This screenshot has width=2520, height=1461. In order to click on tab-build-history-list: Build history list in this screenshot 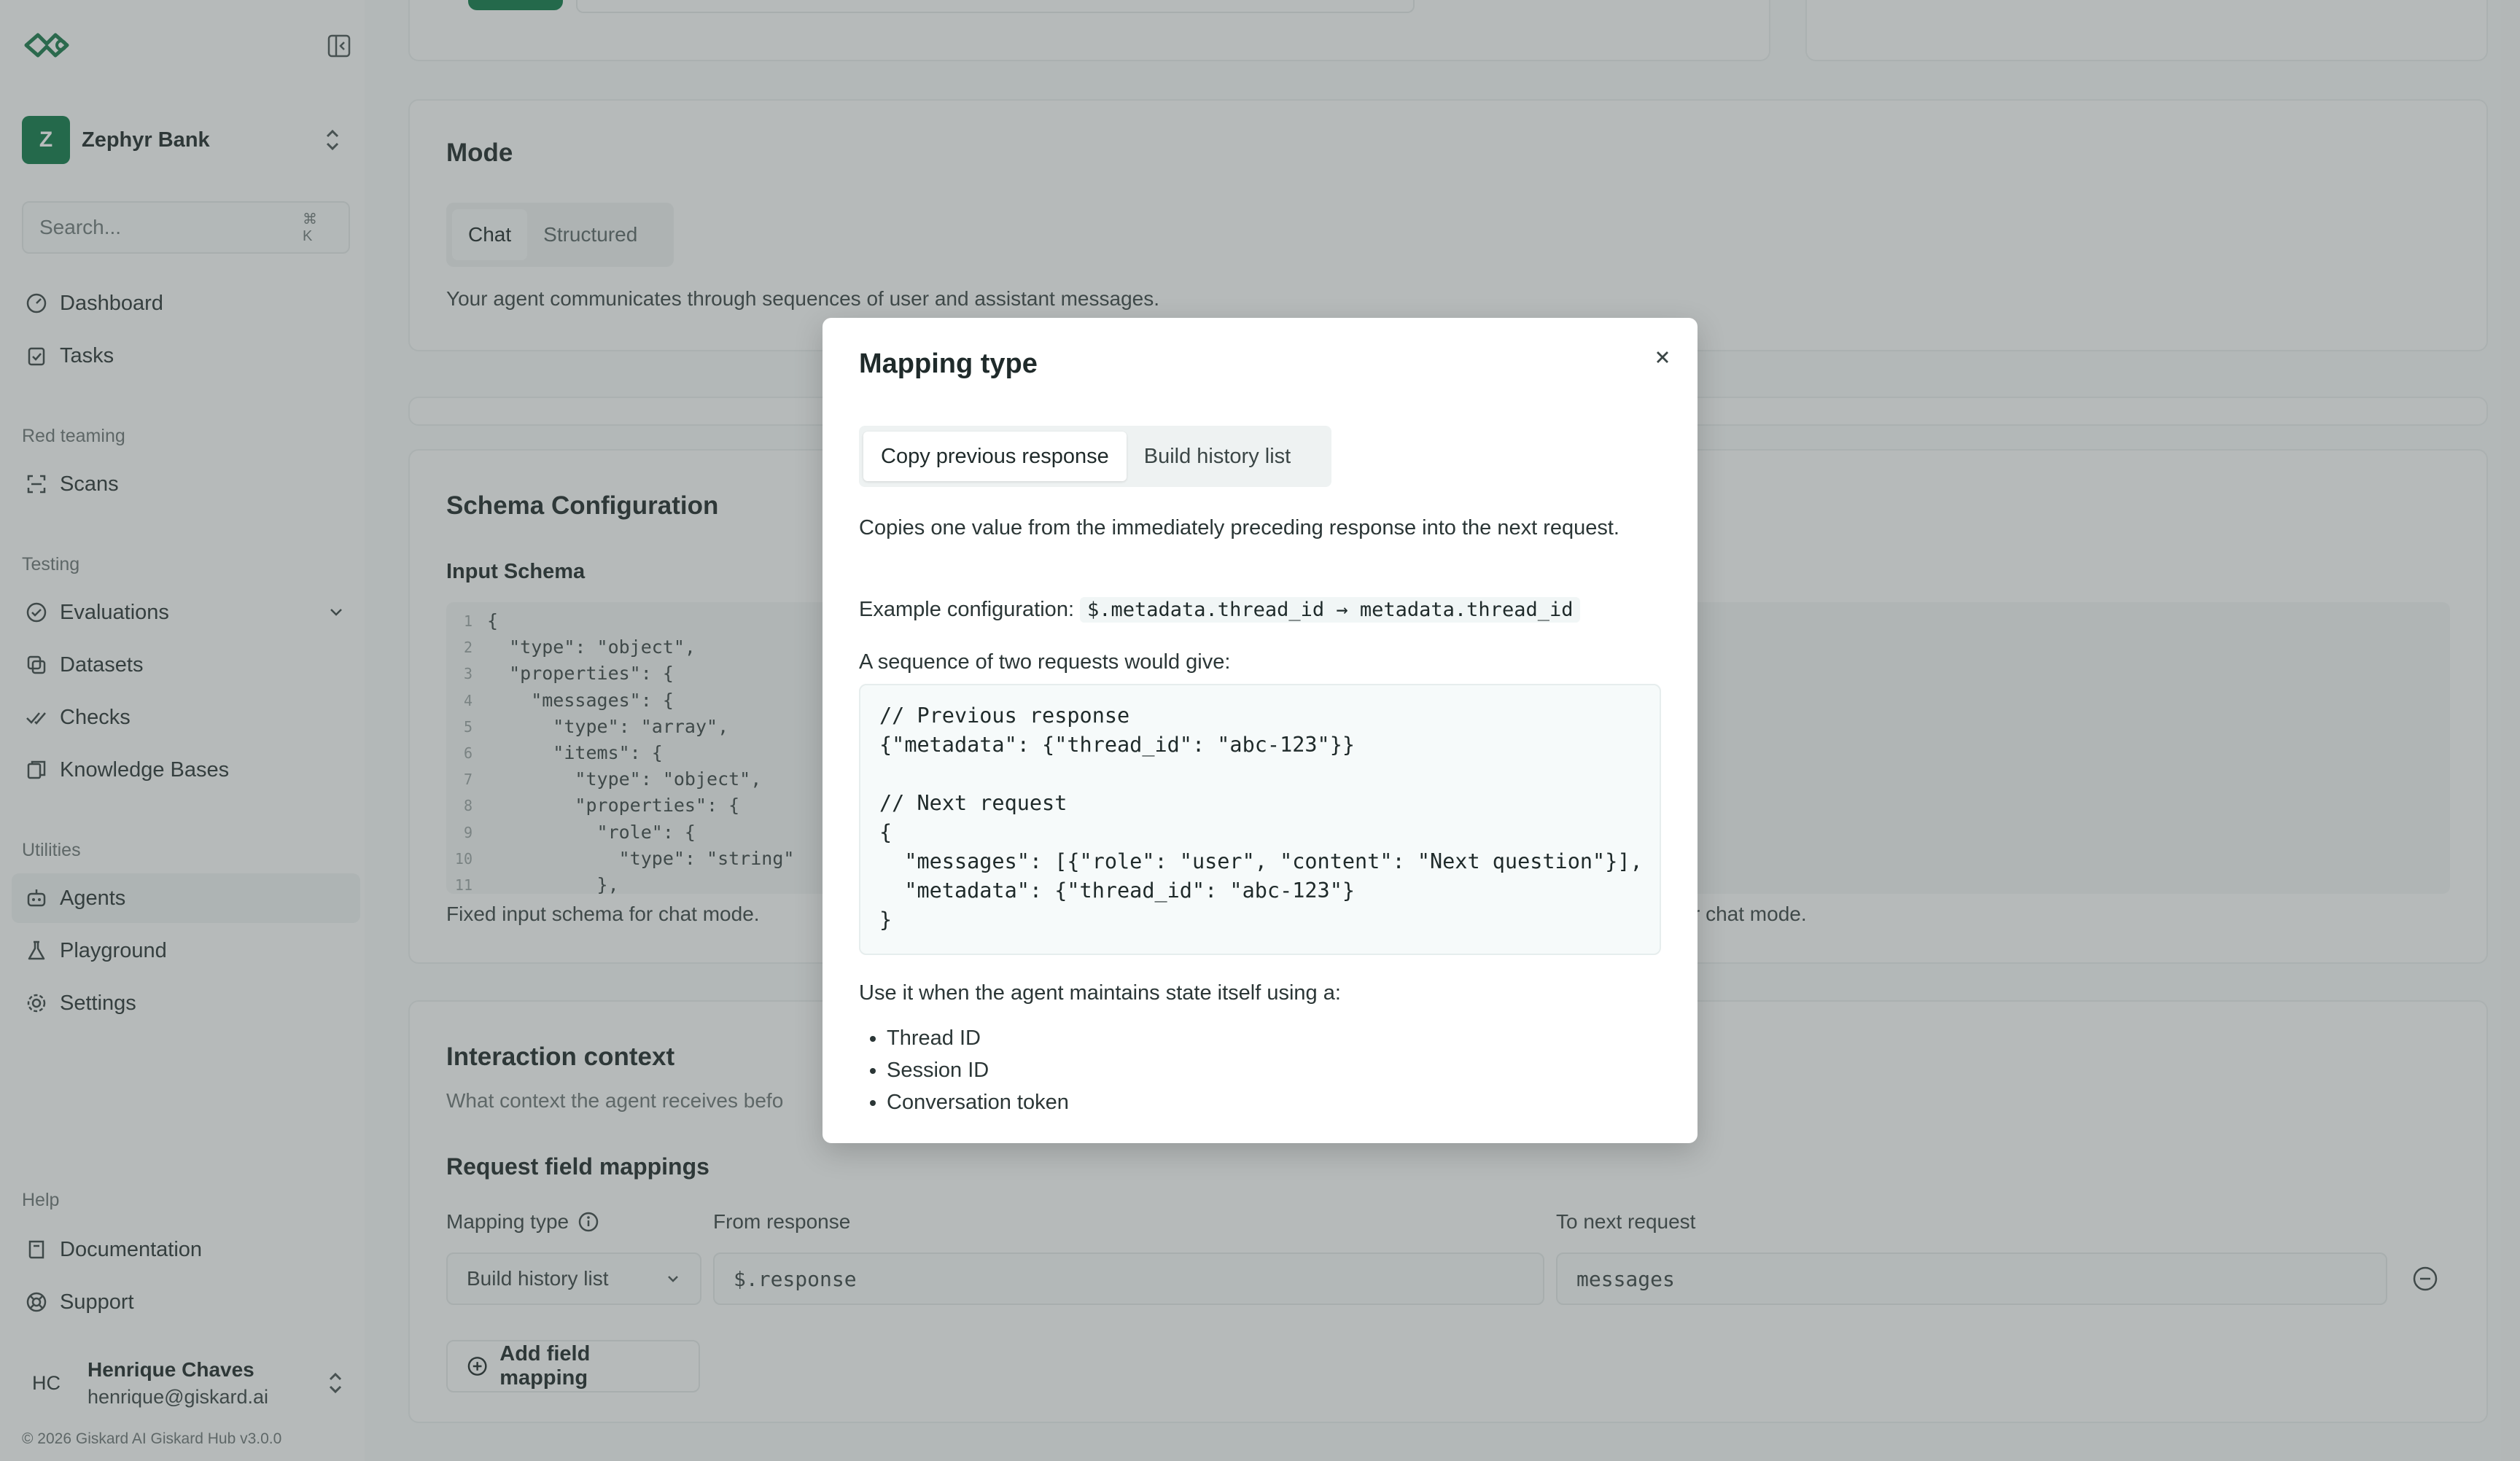, I will do `click(1217, 456)`.